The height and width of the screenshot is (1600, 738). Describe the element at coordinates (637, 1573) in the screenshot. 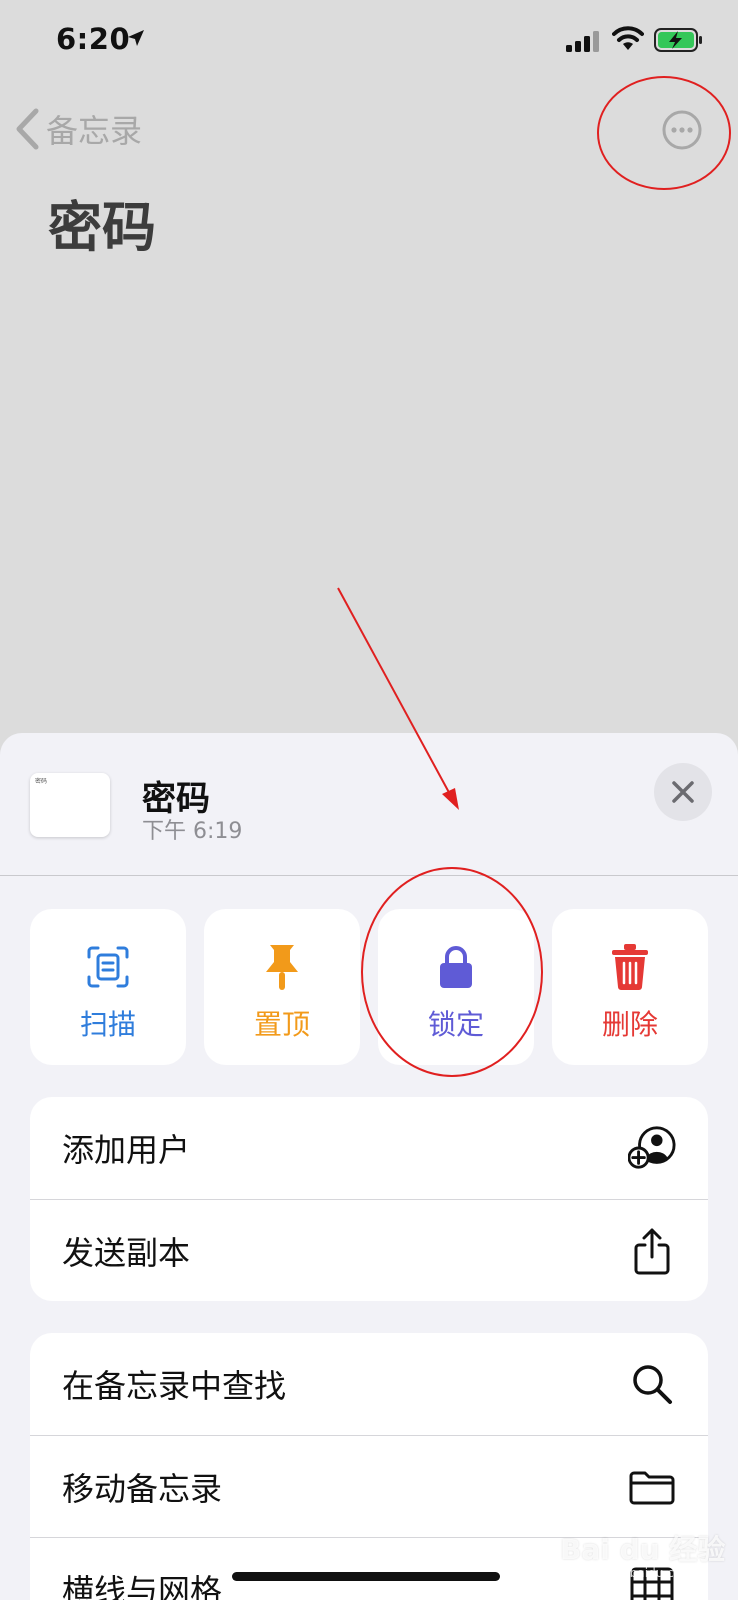

I see `watermark-sub: jingyan.baidu.com` at that location.